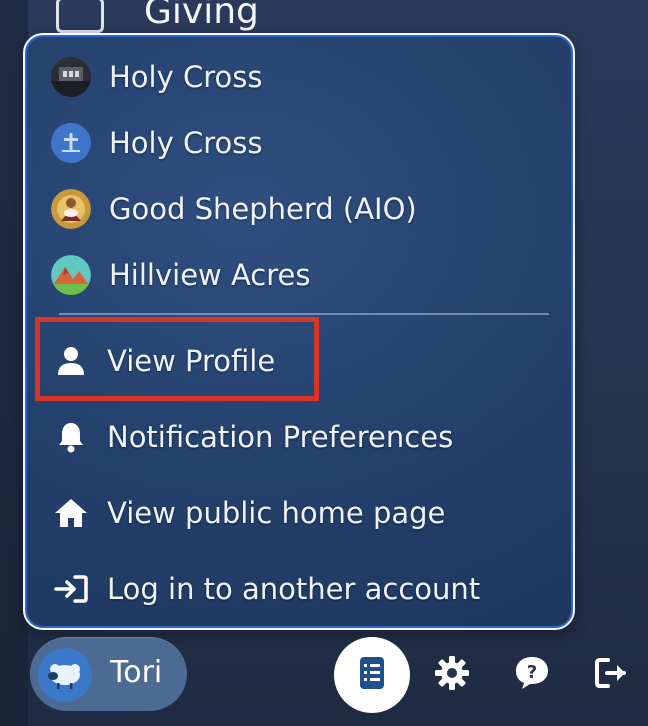 Image resolution: width=648 pixels, height=726 pixels. What do you see at coordinates (71, 143) in the screenshot?
I see `cross-avatar` at bounding box center [71, 143].